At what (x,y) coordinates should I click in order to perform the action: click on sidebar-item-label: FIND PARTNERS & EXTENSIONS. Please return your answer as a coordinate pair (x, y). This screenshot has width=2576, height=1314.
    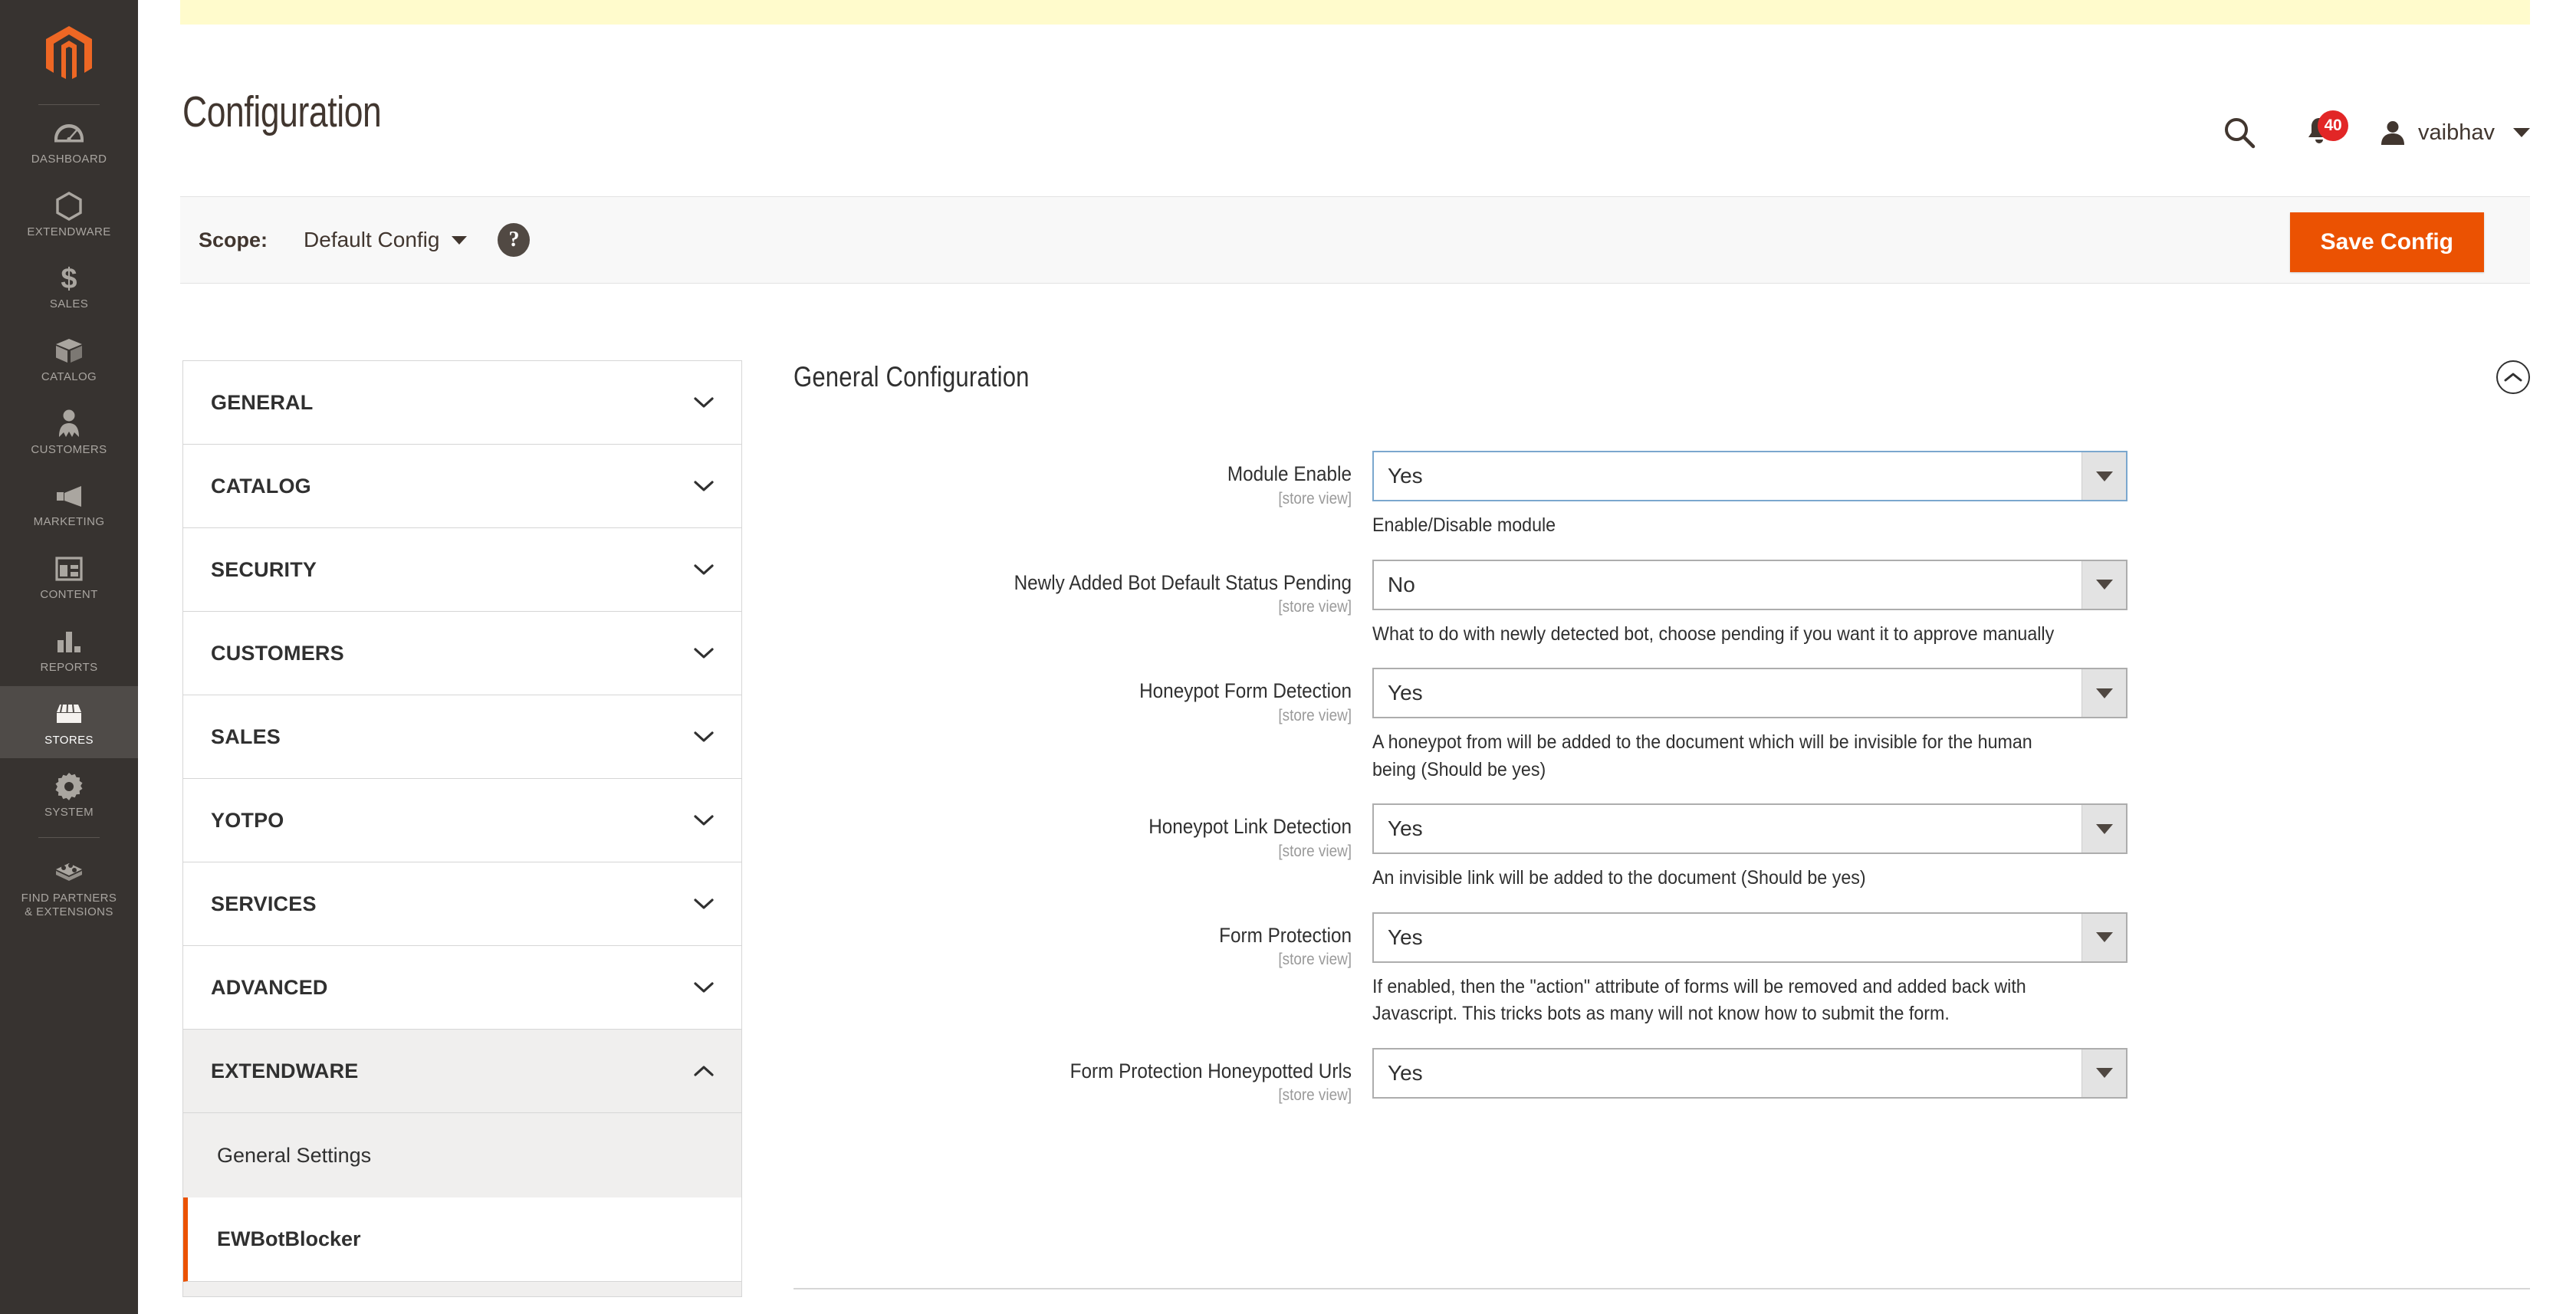
    Looking at the image, I should click on (69, 904).